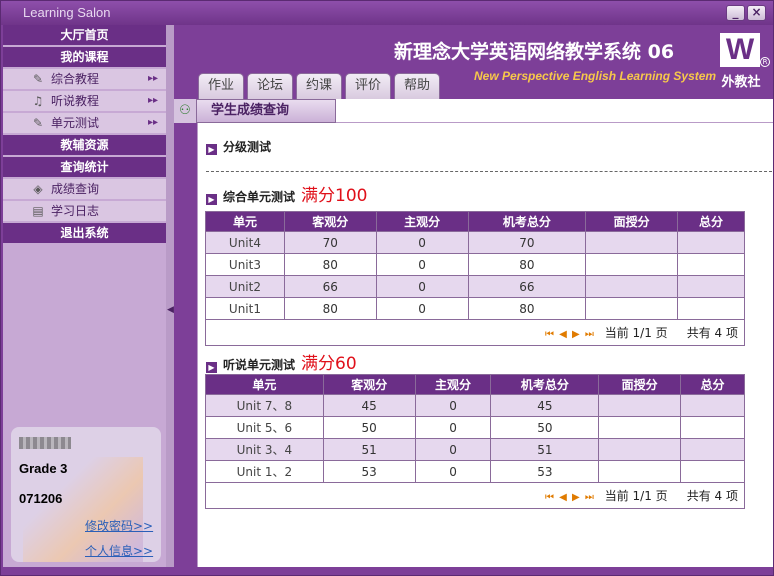 This screenshot has height=576, width=774. What do you see at coordinates (259, 197) in the screenshot?
I see `section-title: 综合单元测试` at bounding box center [259, 197].